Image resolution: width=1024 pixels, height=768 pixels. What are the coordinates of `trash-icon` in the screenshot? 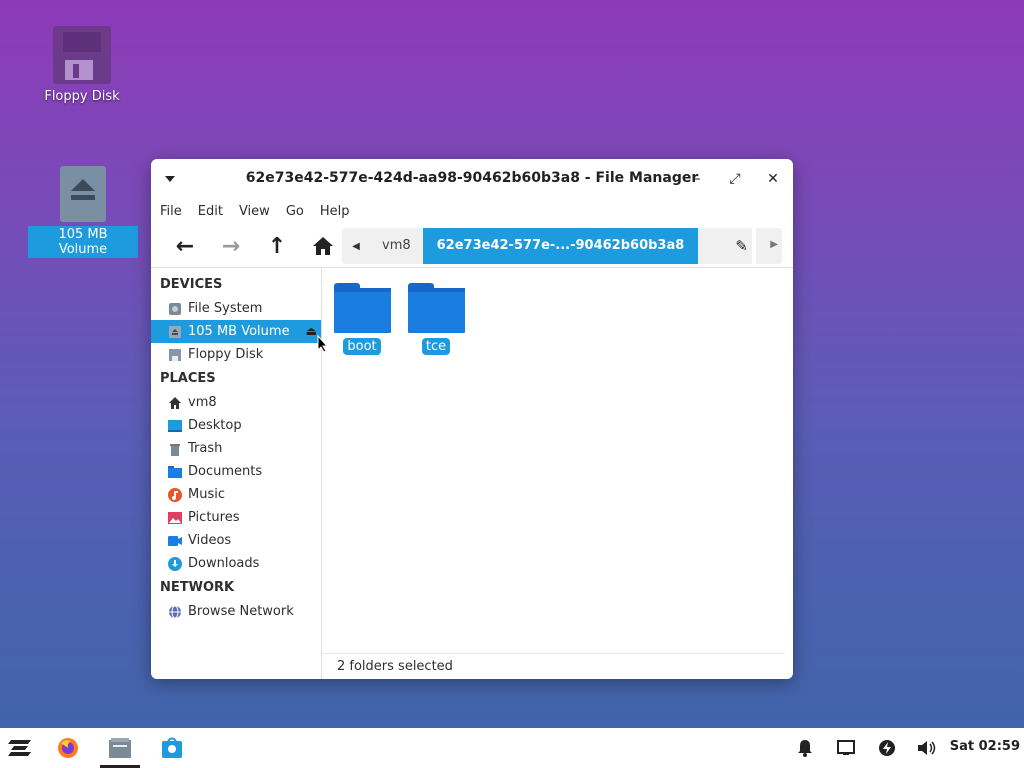 It's located at (175, 449).